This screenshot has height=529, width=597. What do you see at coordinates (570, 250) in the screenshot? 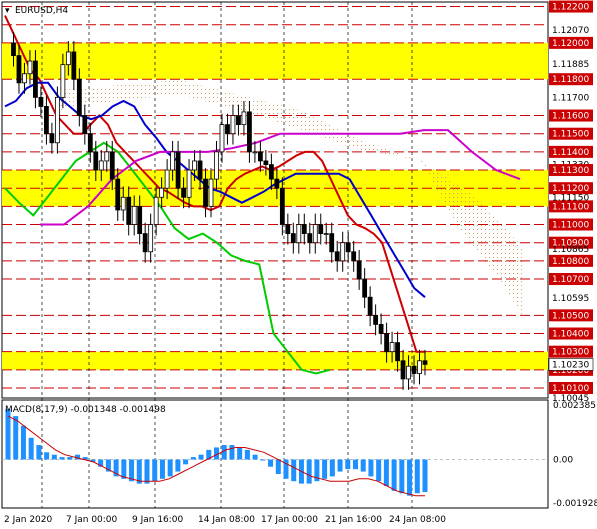
I see `price-axis-label: 1.10865` at bounding box center [570, 250].